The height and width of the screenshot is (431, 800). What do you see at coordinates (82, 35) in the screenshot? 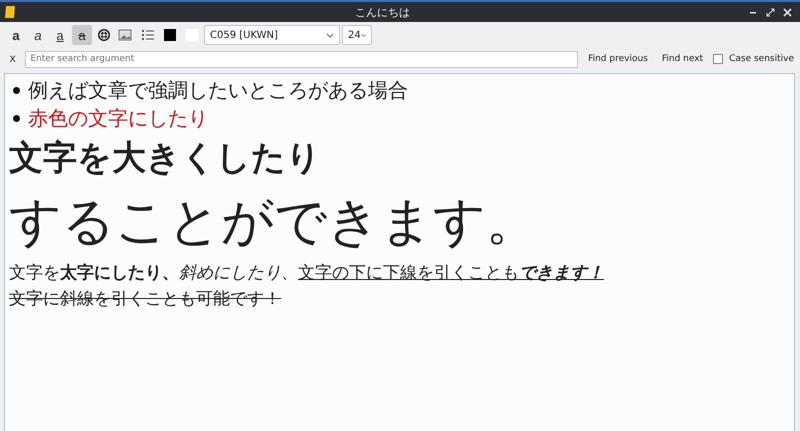
I see `strike-button: a` at bounding box center [82, 35].